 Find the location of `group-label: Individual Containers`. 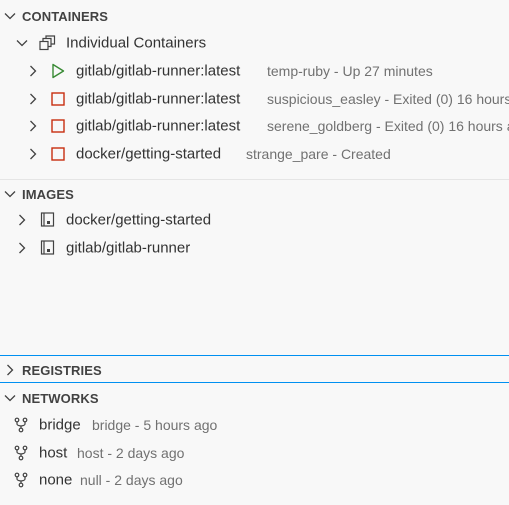

group-label: Individual Containers is located at coordinates (136, 43).